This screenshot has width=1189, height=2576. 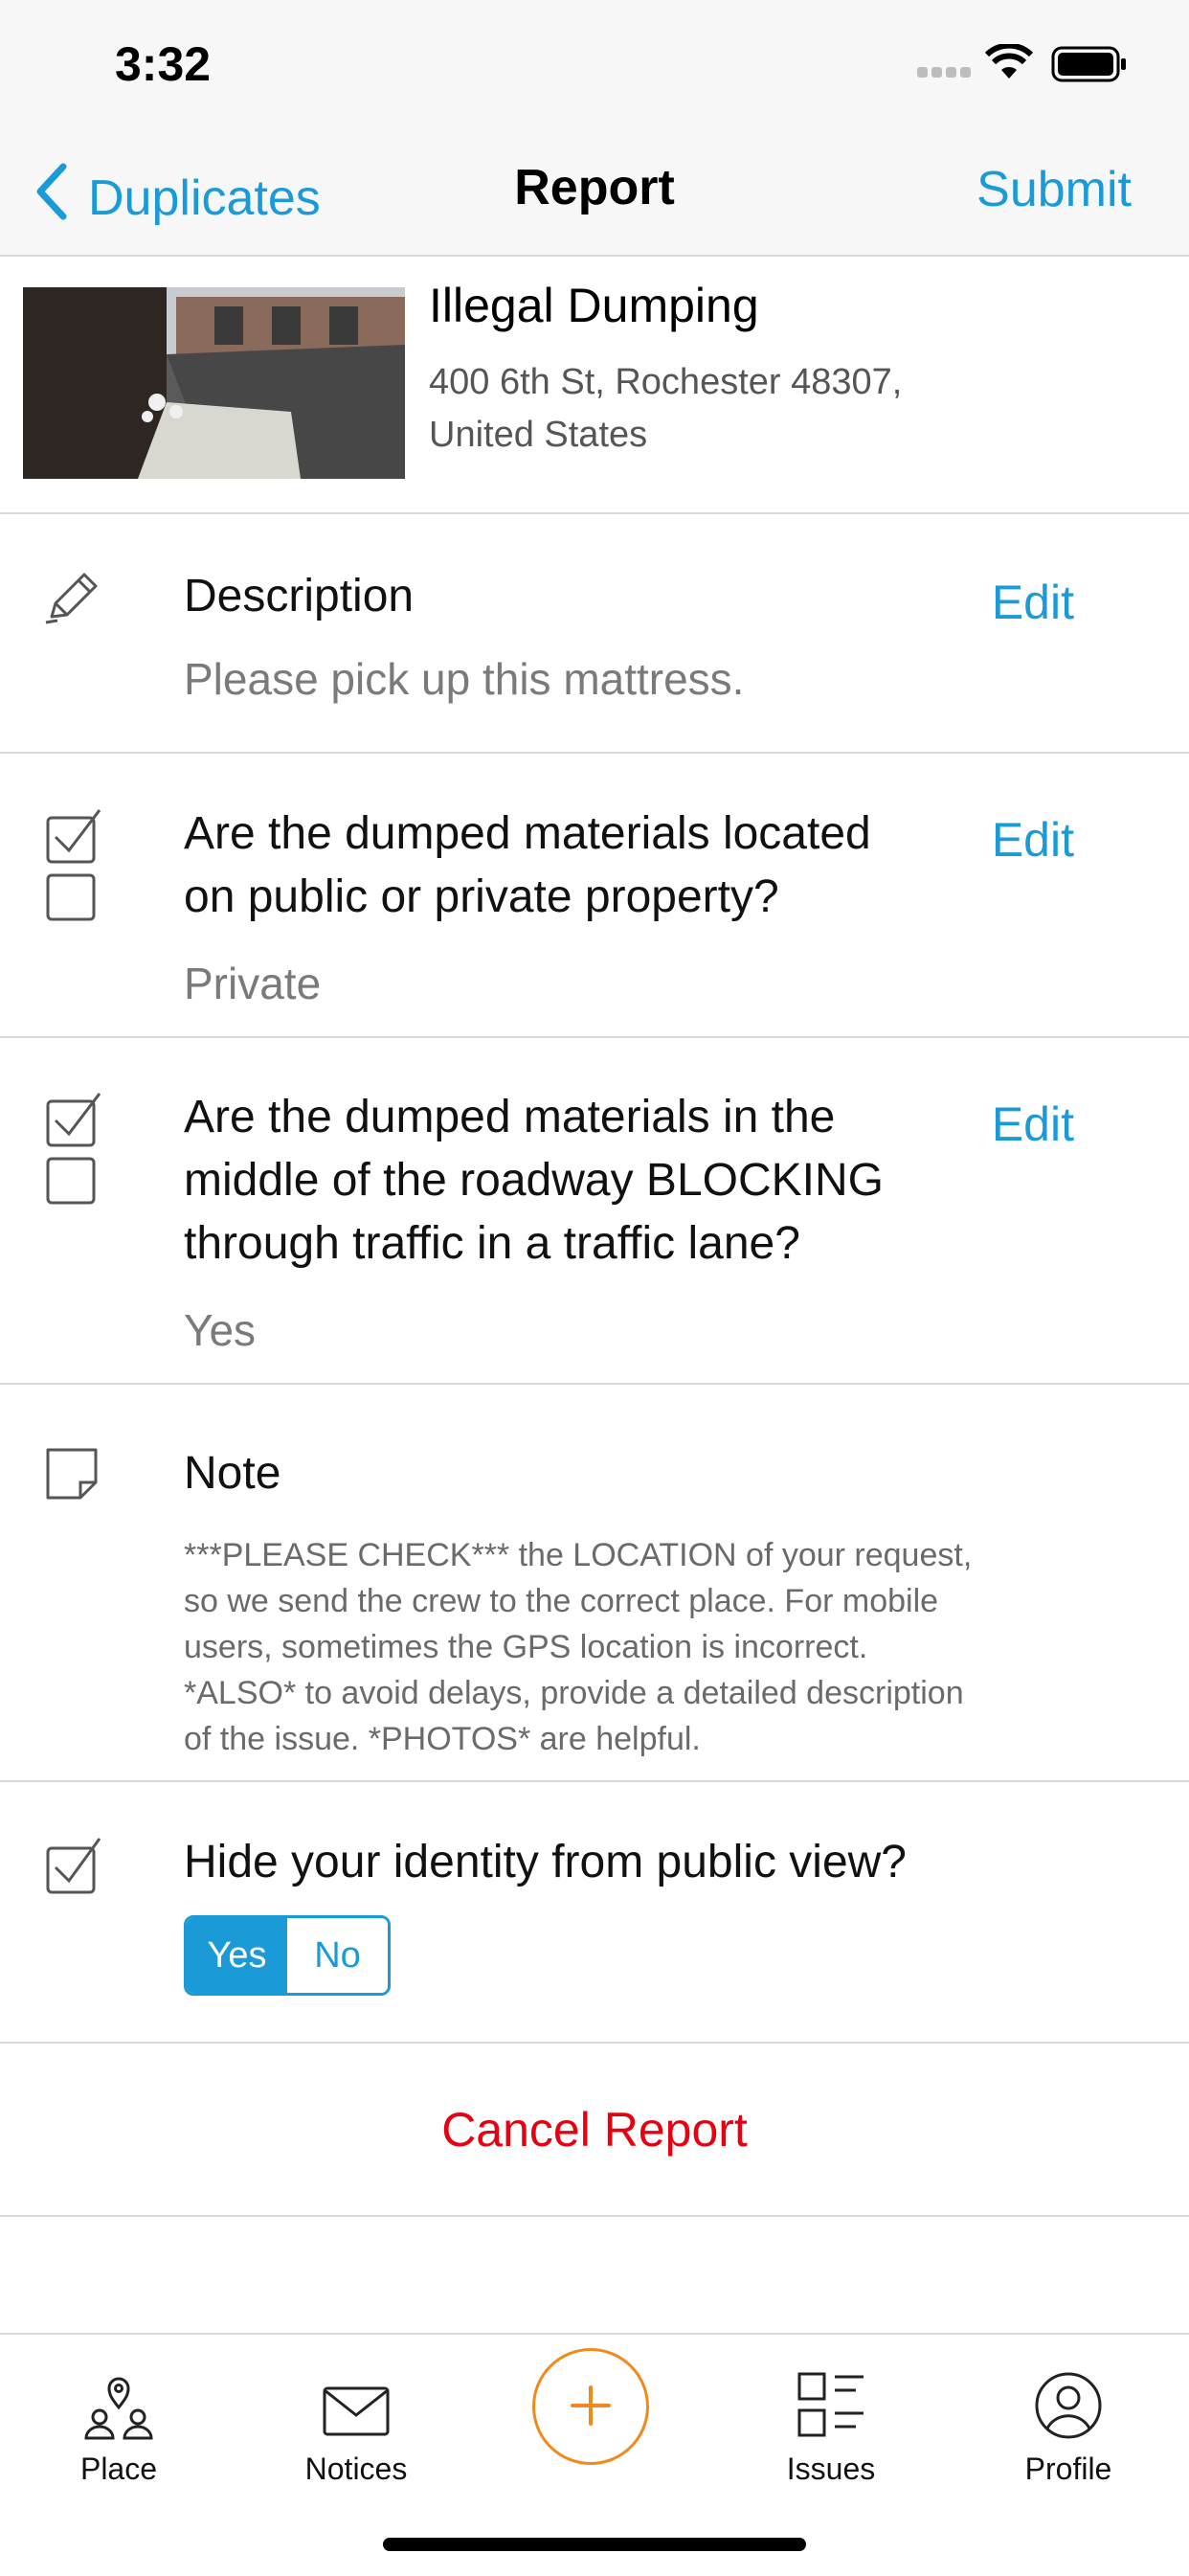 What do you see at coordinates (534, 1180) in the screenshot?
I see `question-line: middle of the roadway BLOCKING` at bounding box center [534, 1180].